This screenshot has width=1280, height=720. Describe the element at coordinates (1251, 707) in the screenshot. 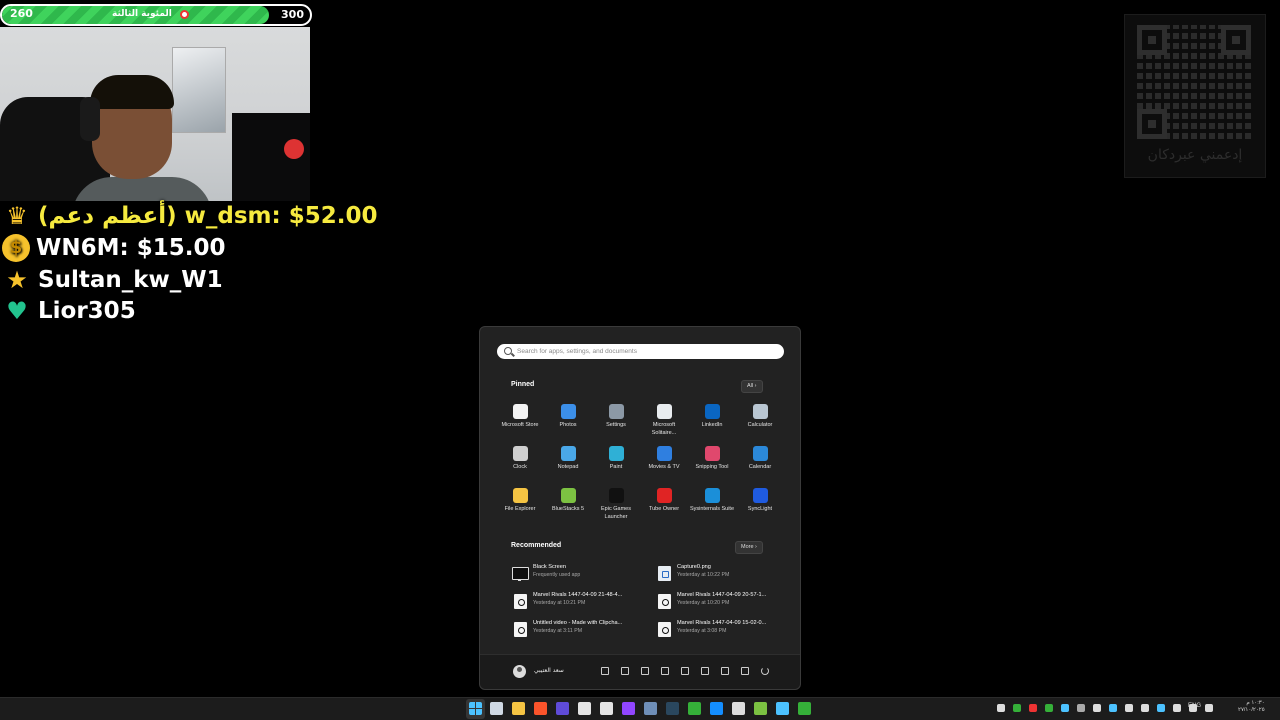

I see `system-clock: ١٠:٣٠ م ٢٧/١٠/٢٠٢٥` at that location.